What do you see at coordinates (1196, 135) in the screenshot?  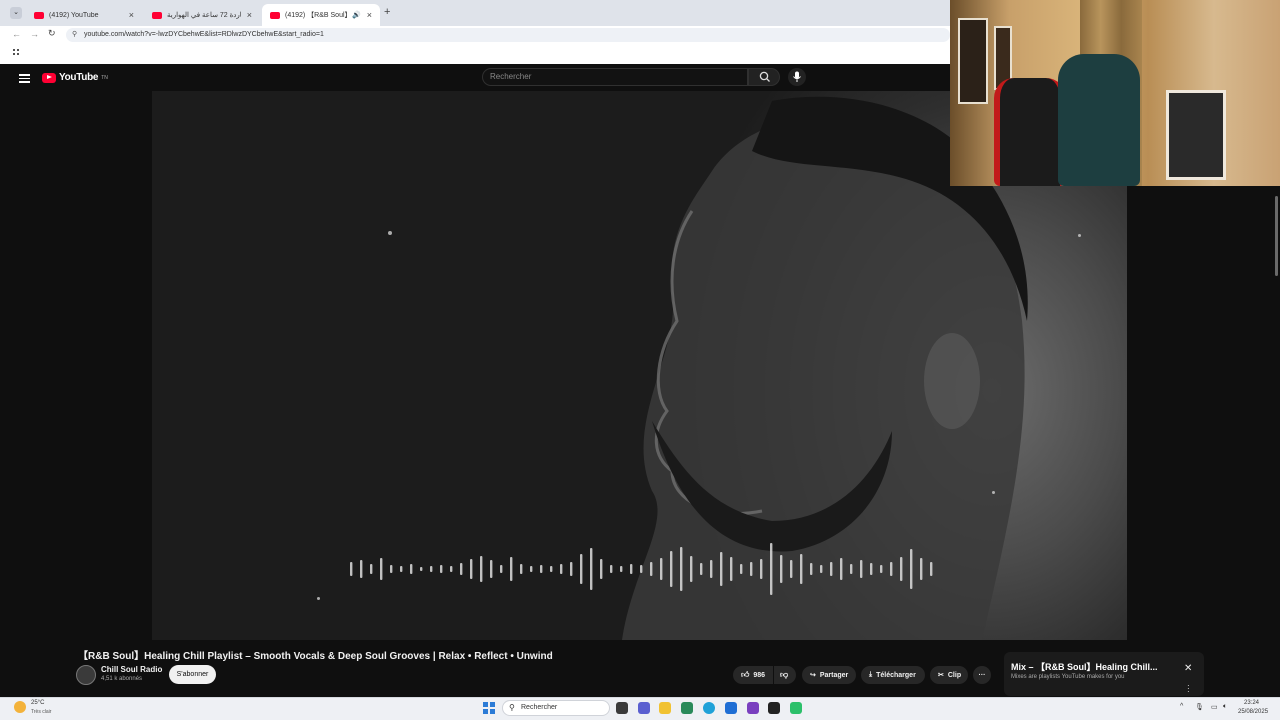 I see `framed-portrait` at bounding box center [1196, 135].